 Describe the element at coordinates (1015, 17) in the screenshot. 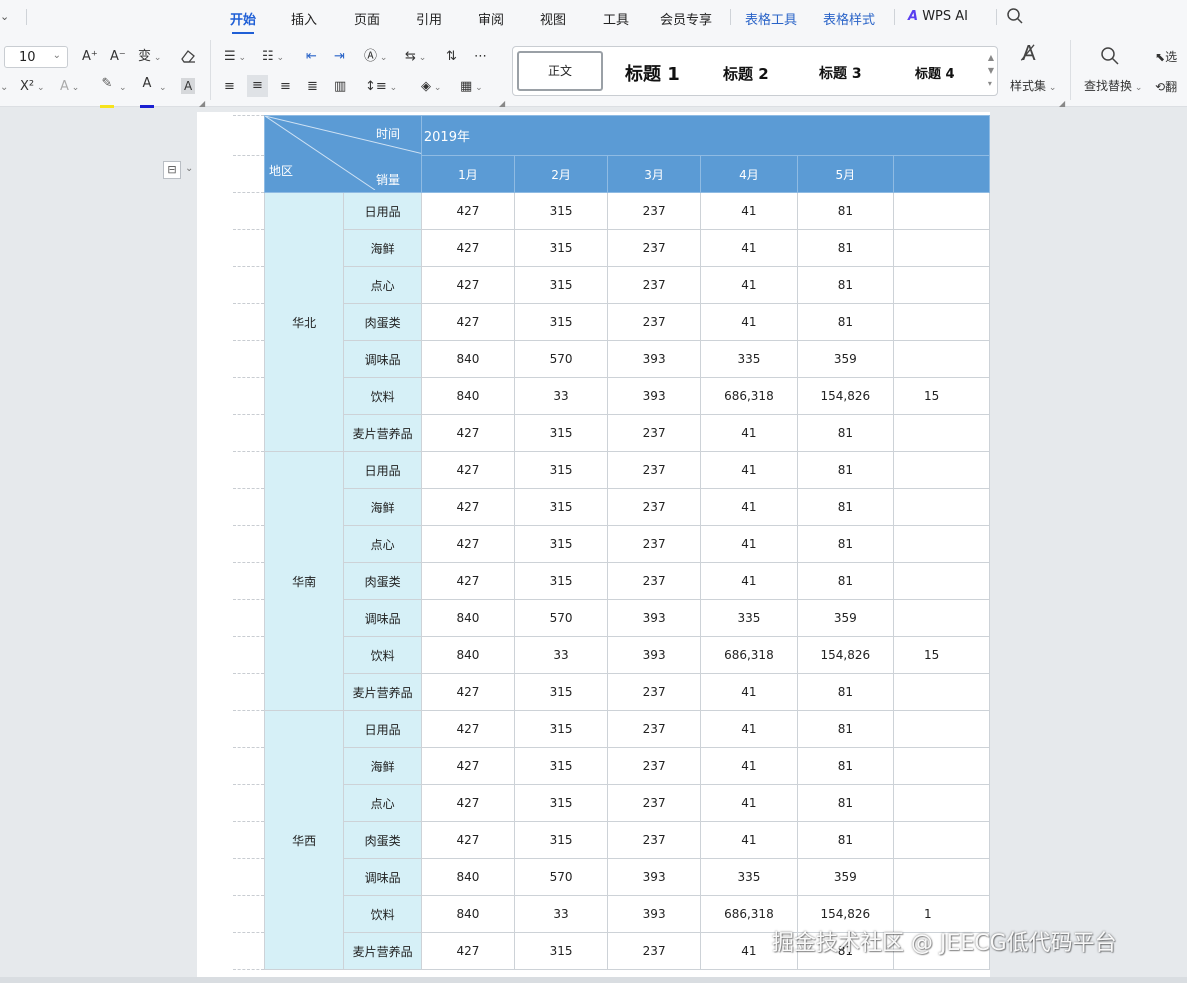

I see `search-icon` at that location.